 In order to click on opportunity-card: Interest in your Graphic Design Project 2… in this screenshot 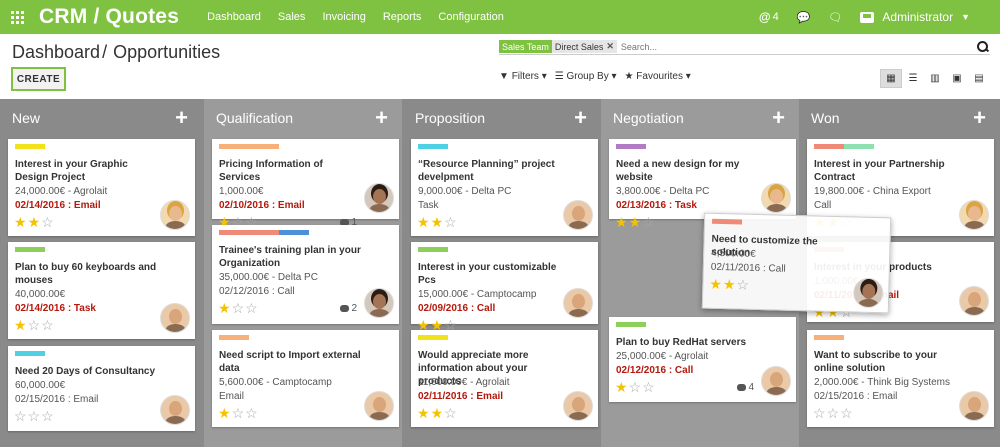, I will do `click(101, 187)`.